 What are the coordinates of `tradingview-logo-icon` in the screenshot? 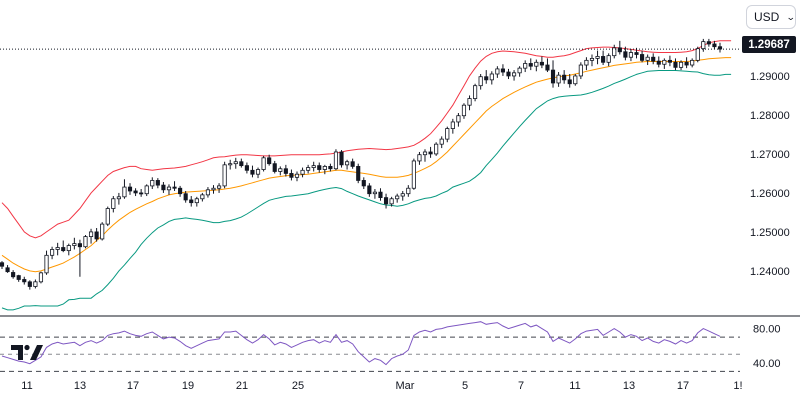 It's located at (27, 352).